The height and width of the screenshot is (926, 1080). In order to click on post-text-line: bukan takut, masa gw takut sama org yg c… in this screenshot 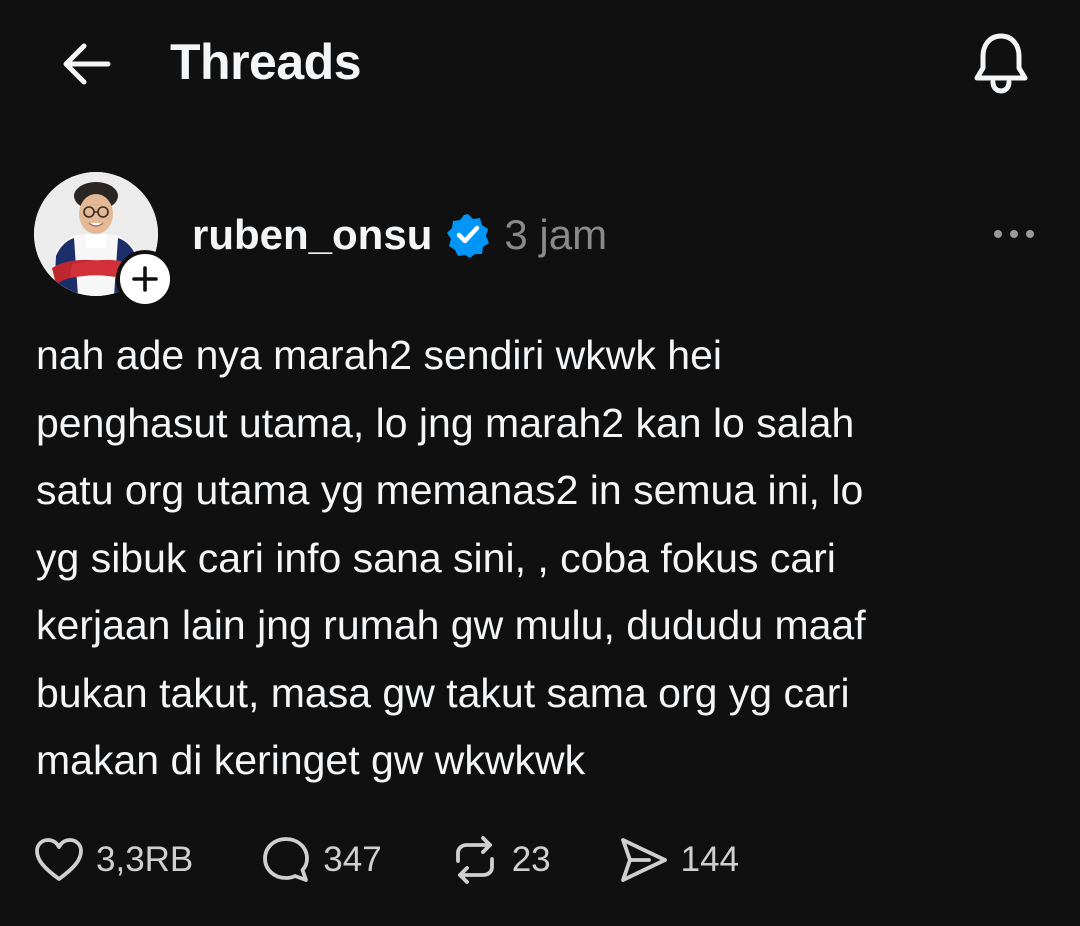, I will do `click(443, 692)`.